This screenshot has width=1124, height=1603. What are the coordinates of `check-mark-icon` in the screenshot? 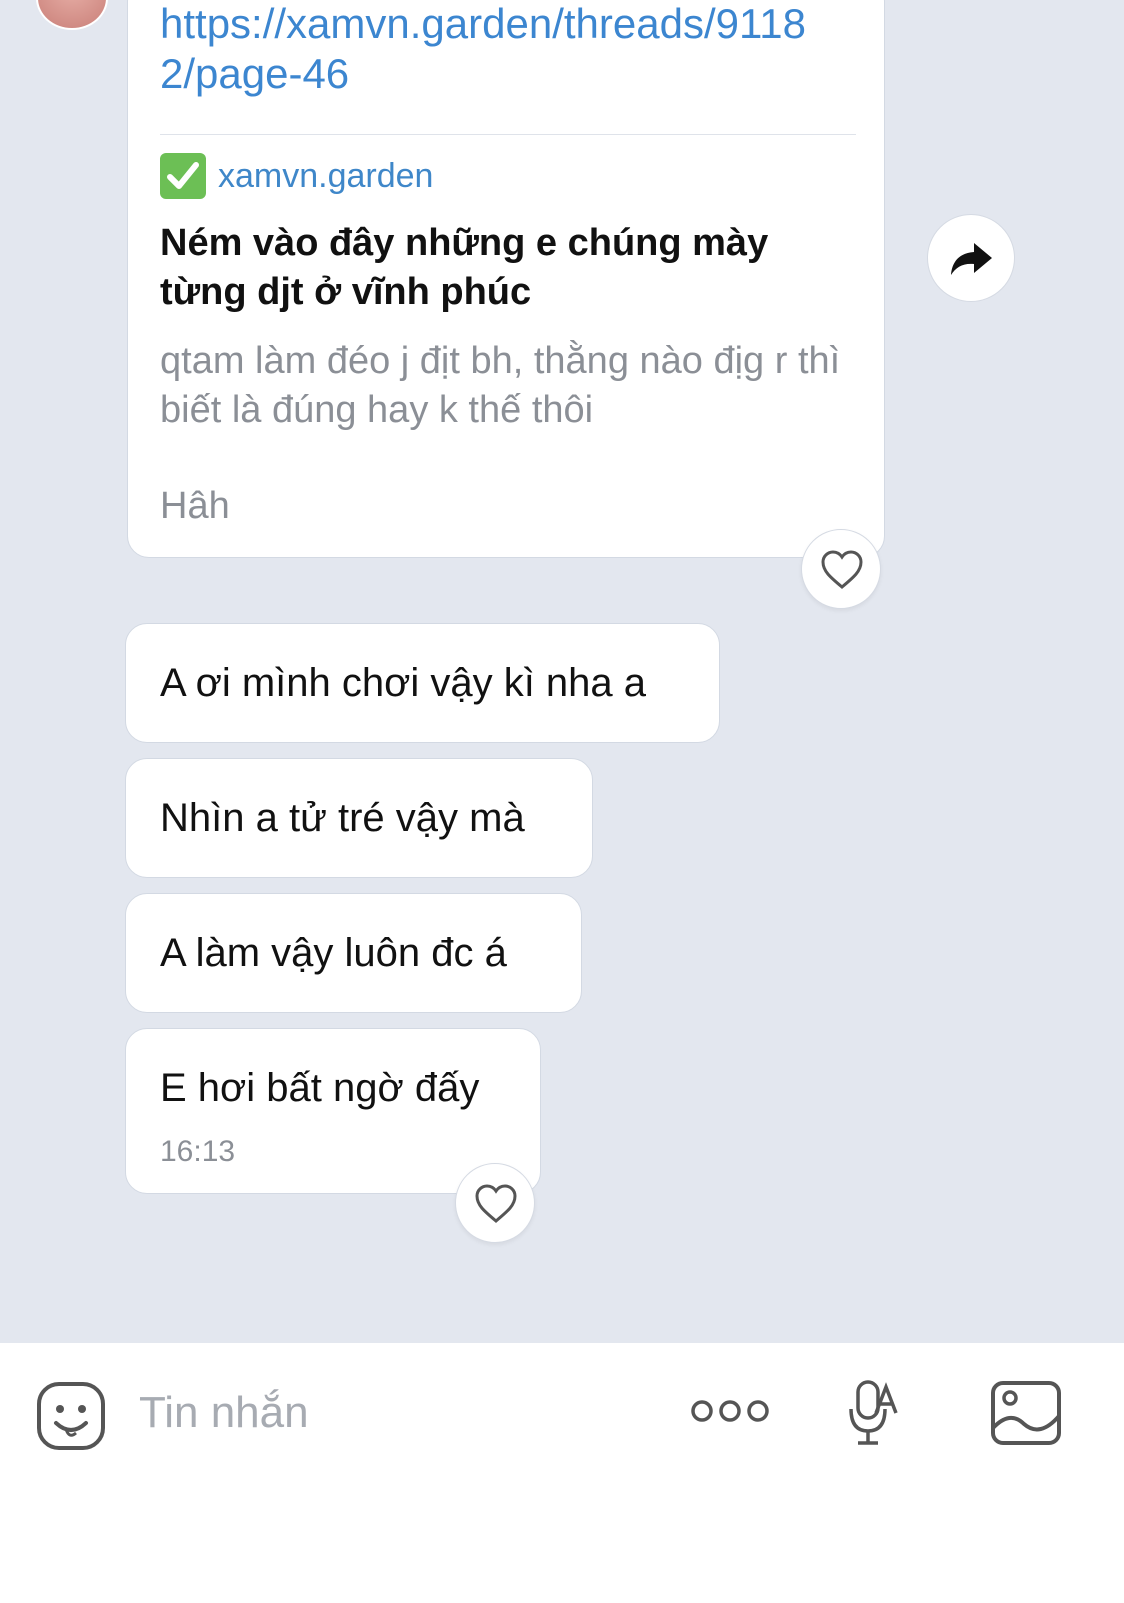 It's located at (183, 176).